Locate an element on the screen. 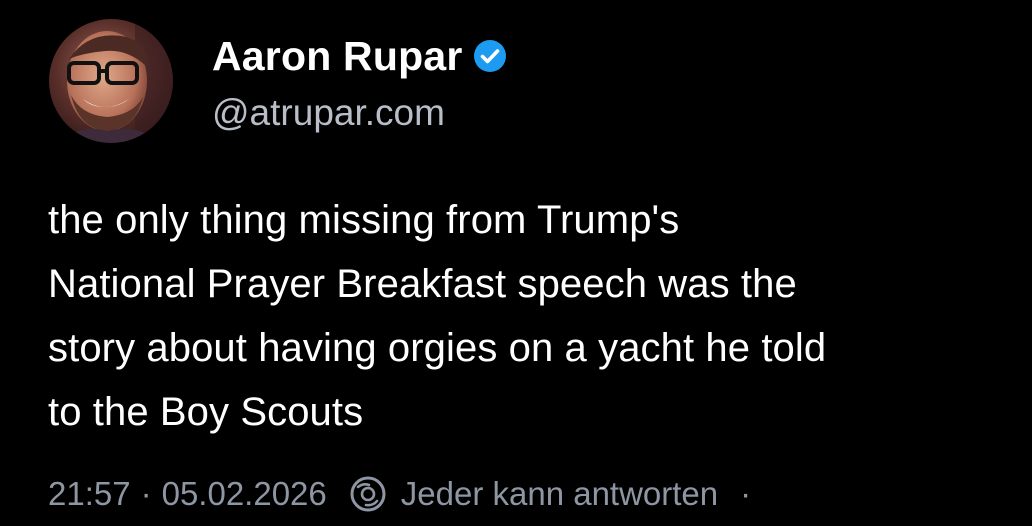 This screenshot has height=526, width=1032. reply-settings-icon is located at coordinates (368, 494).